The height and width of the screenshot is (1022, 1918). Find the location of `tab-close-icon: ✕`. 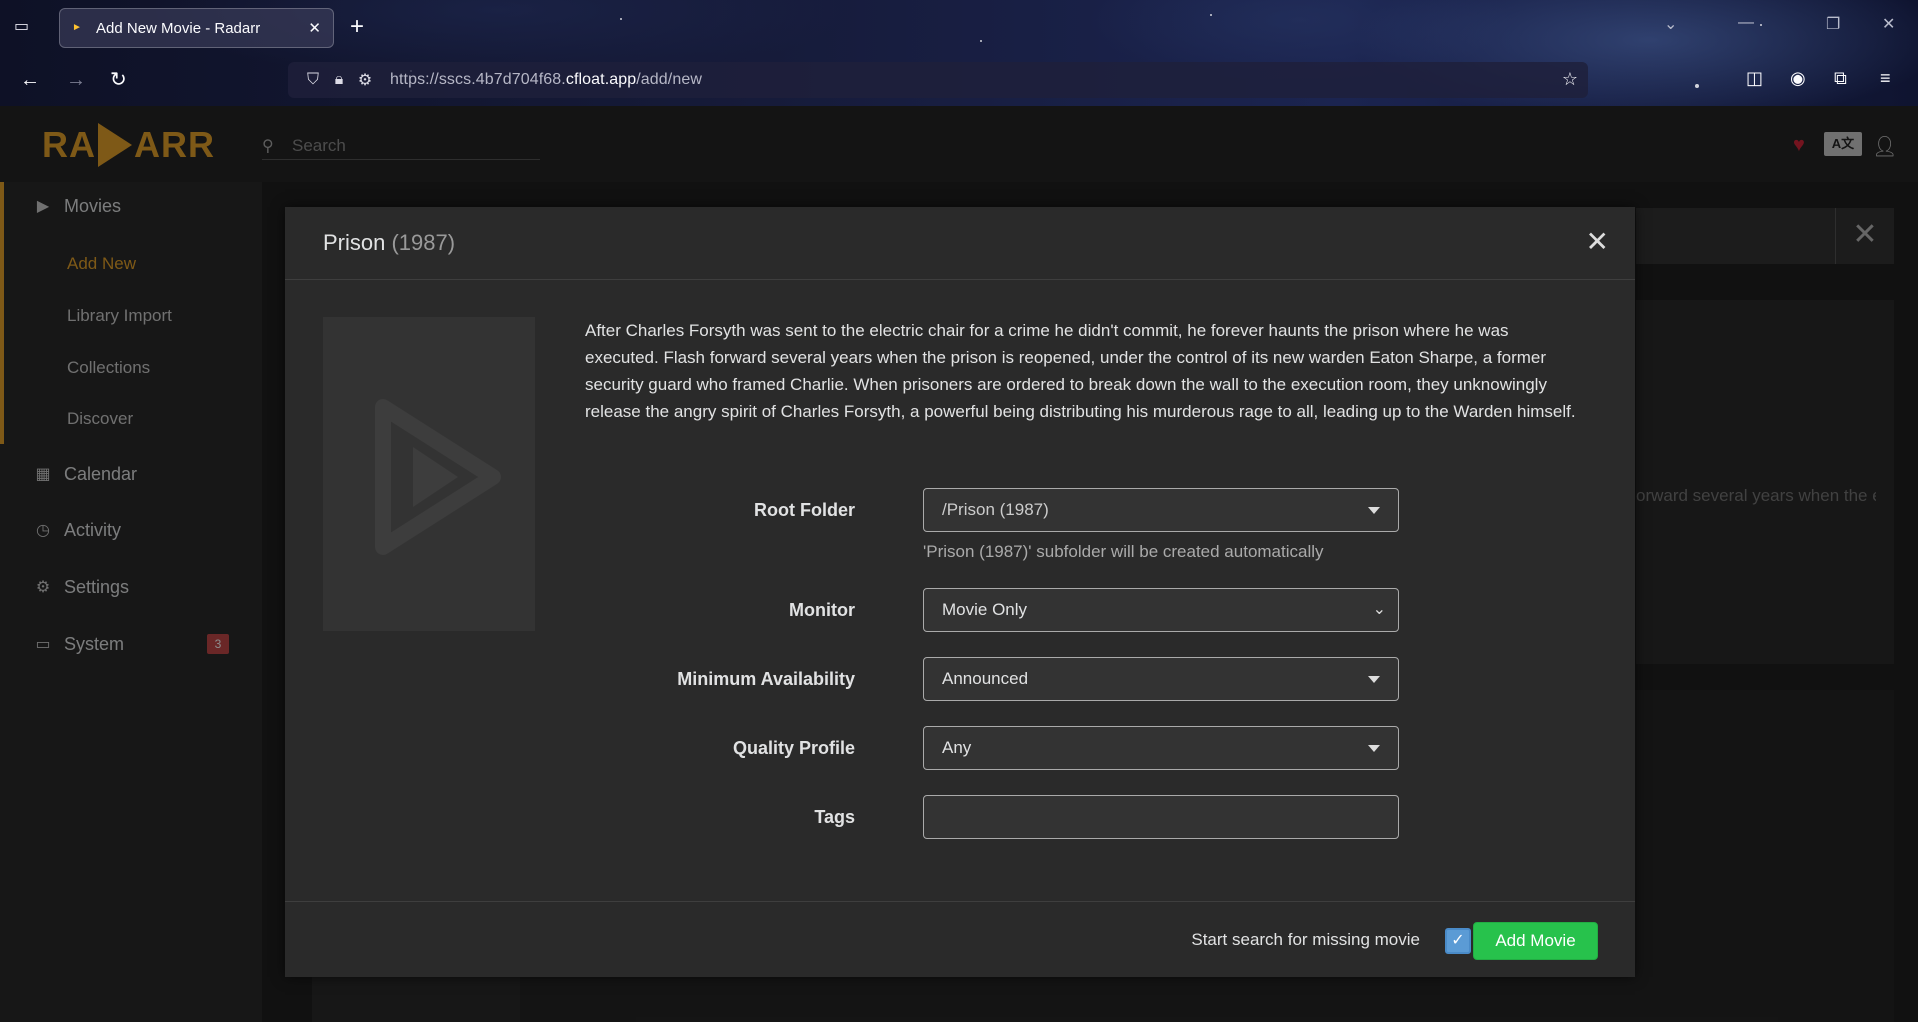

tab-close-icon: ✕ is located at coordinates (314, 28).